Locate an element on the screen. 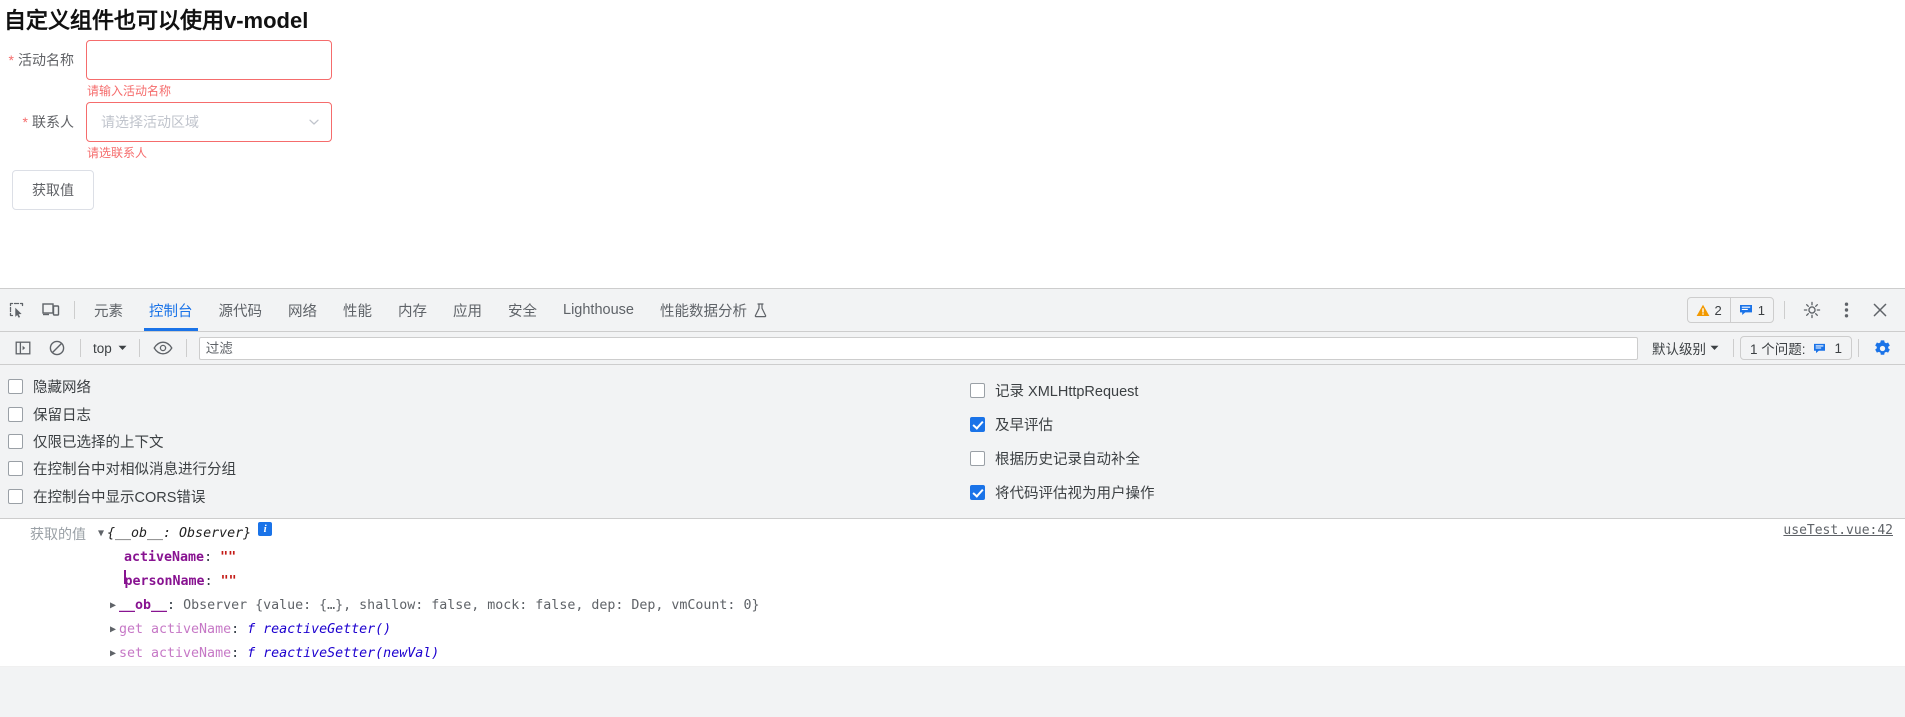  console-settings-gear-icon is located at coordinates (1882, 348).